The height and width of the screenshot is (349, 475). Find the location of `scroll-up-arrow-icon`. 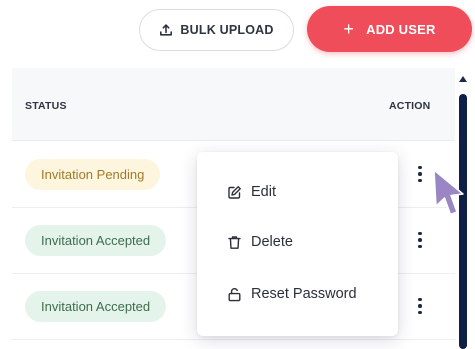

scroll-up-arrow-icon is located at coordinates (463, 79).